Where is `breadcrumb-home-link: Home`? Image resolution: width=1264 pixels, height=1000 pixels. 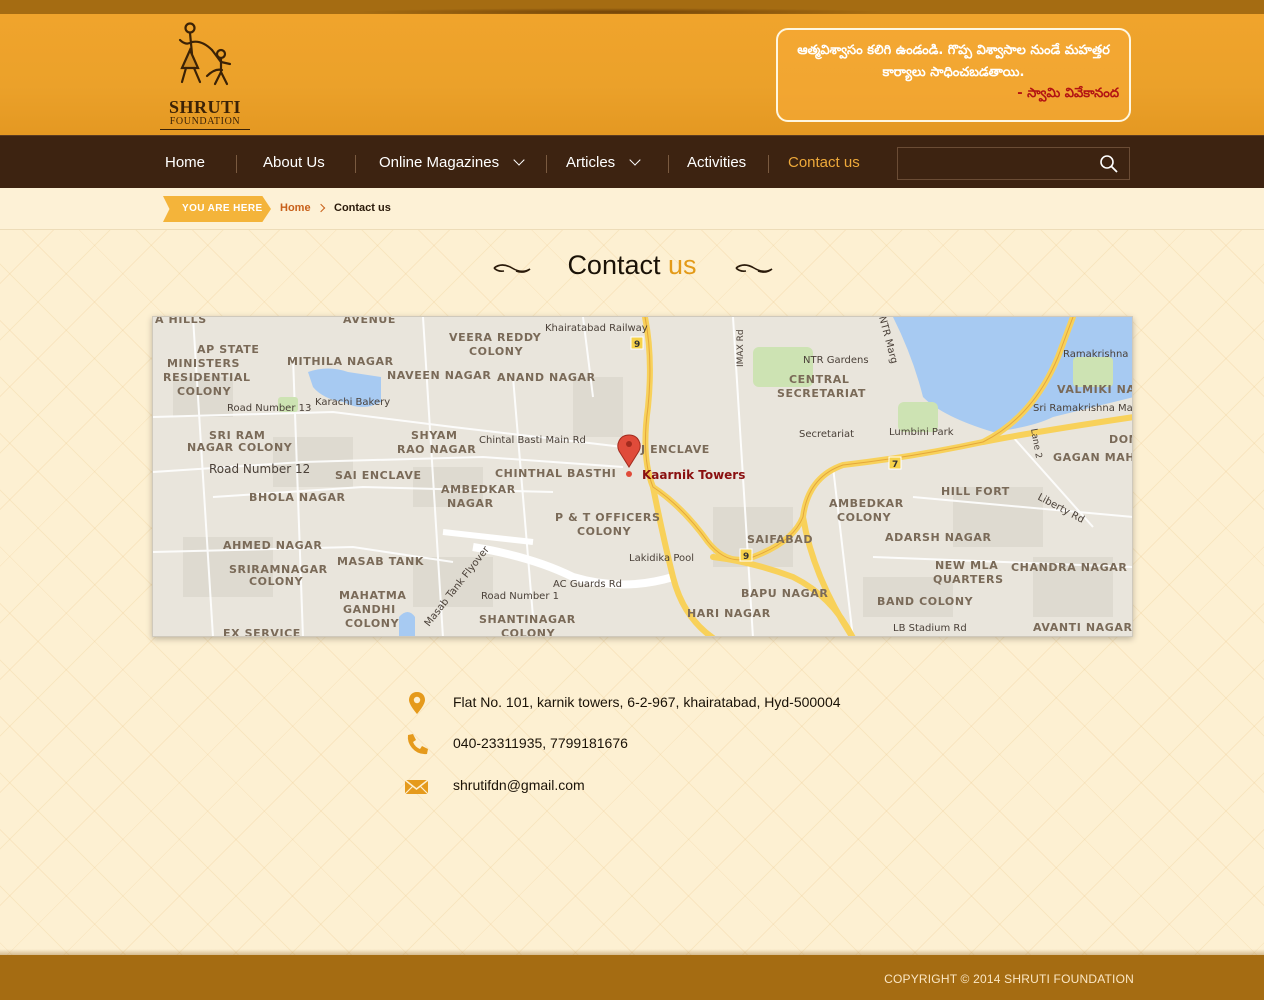
breadcrumb-home-link: Home is located at coordinates (295, 208).